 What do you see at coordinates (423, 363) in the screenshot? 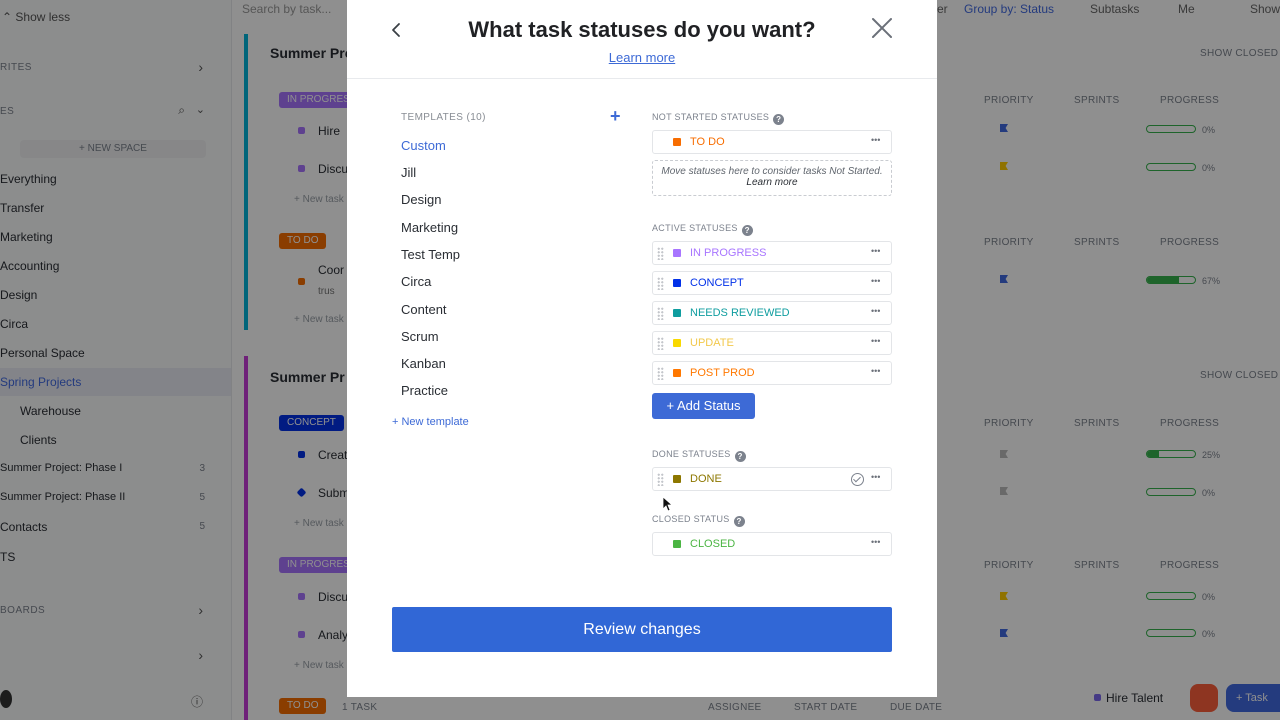
I see `template-kanban: Kanban` at bounding box center [423, 363].